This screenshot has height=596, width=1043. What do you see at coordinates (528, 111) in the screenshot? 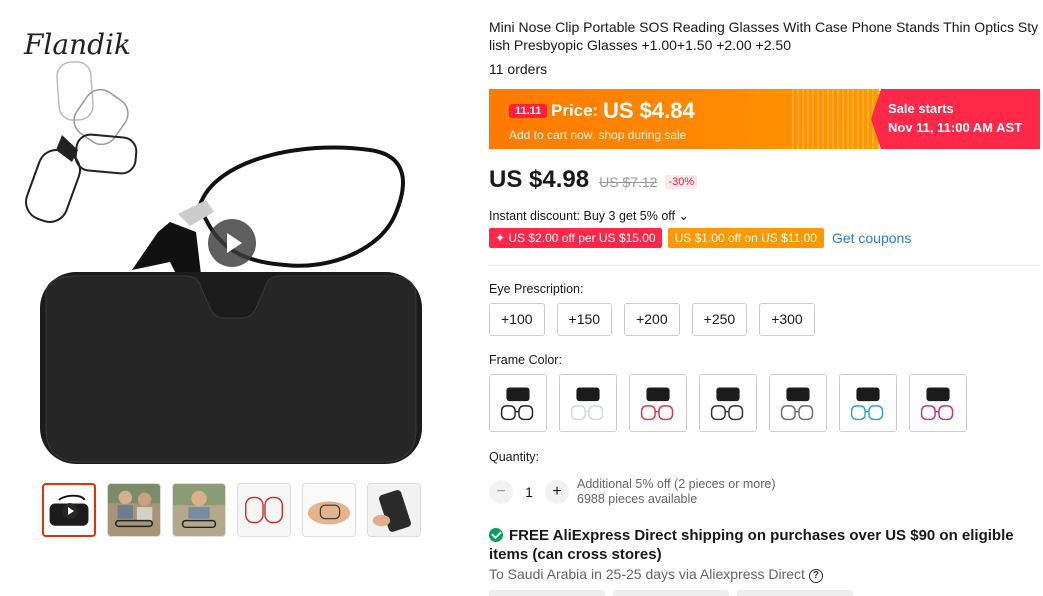
I see `sale-event-tag: 11.11` at bounding box center [528, 111].